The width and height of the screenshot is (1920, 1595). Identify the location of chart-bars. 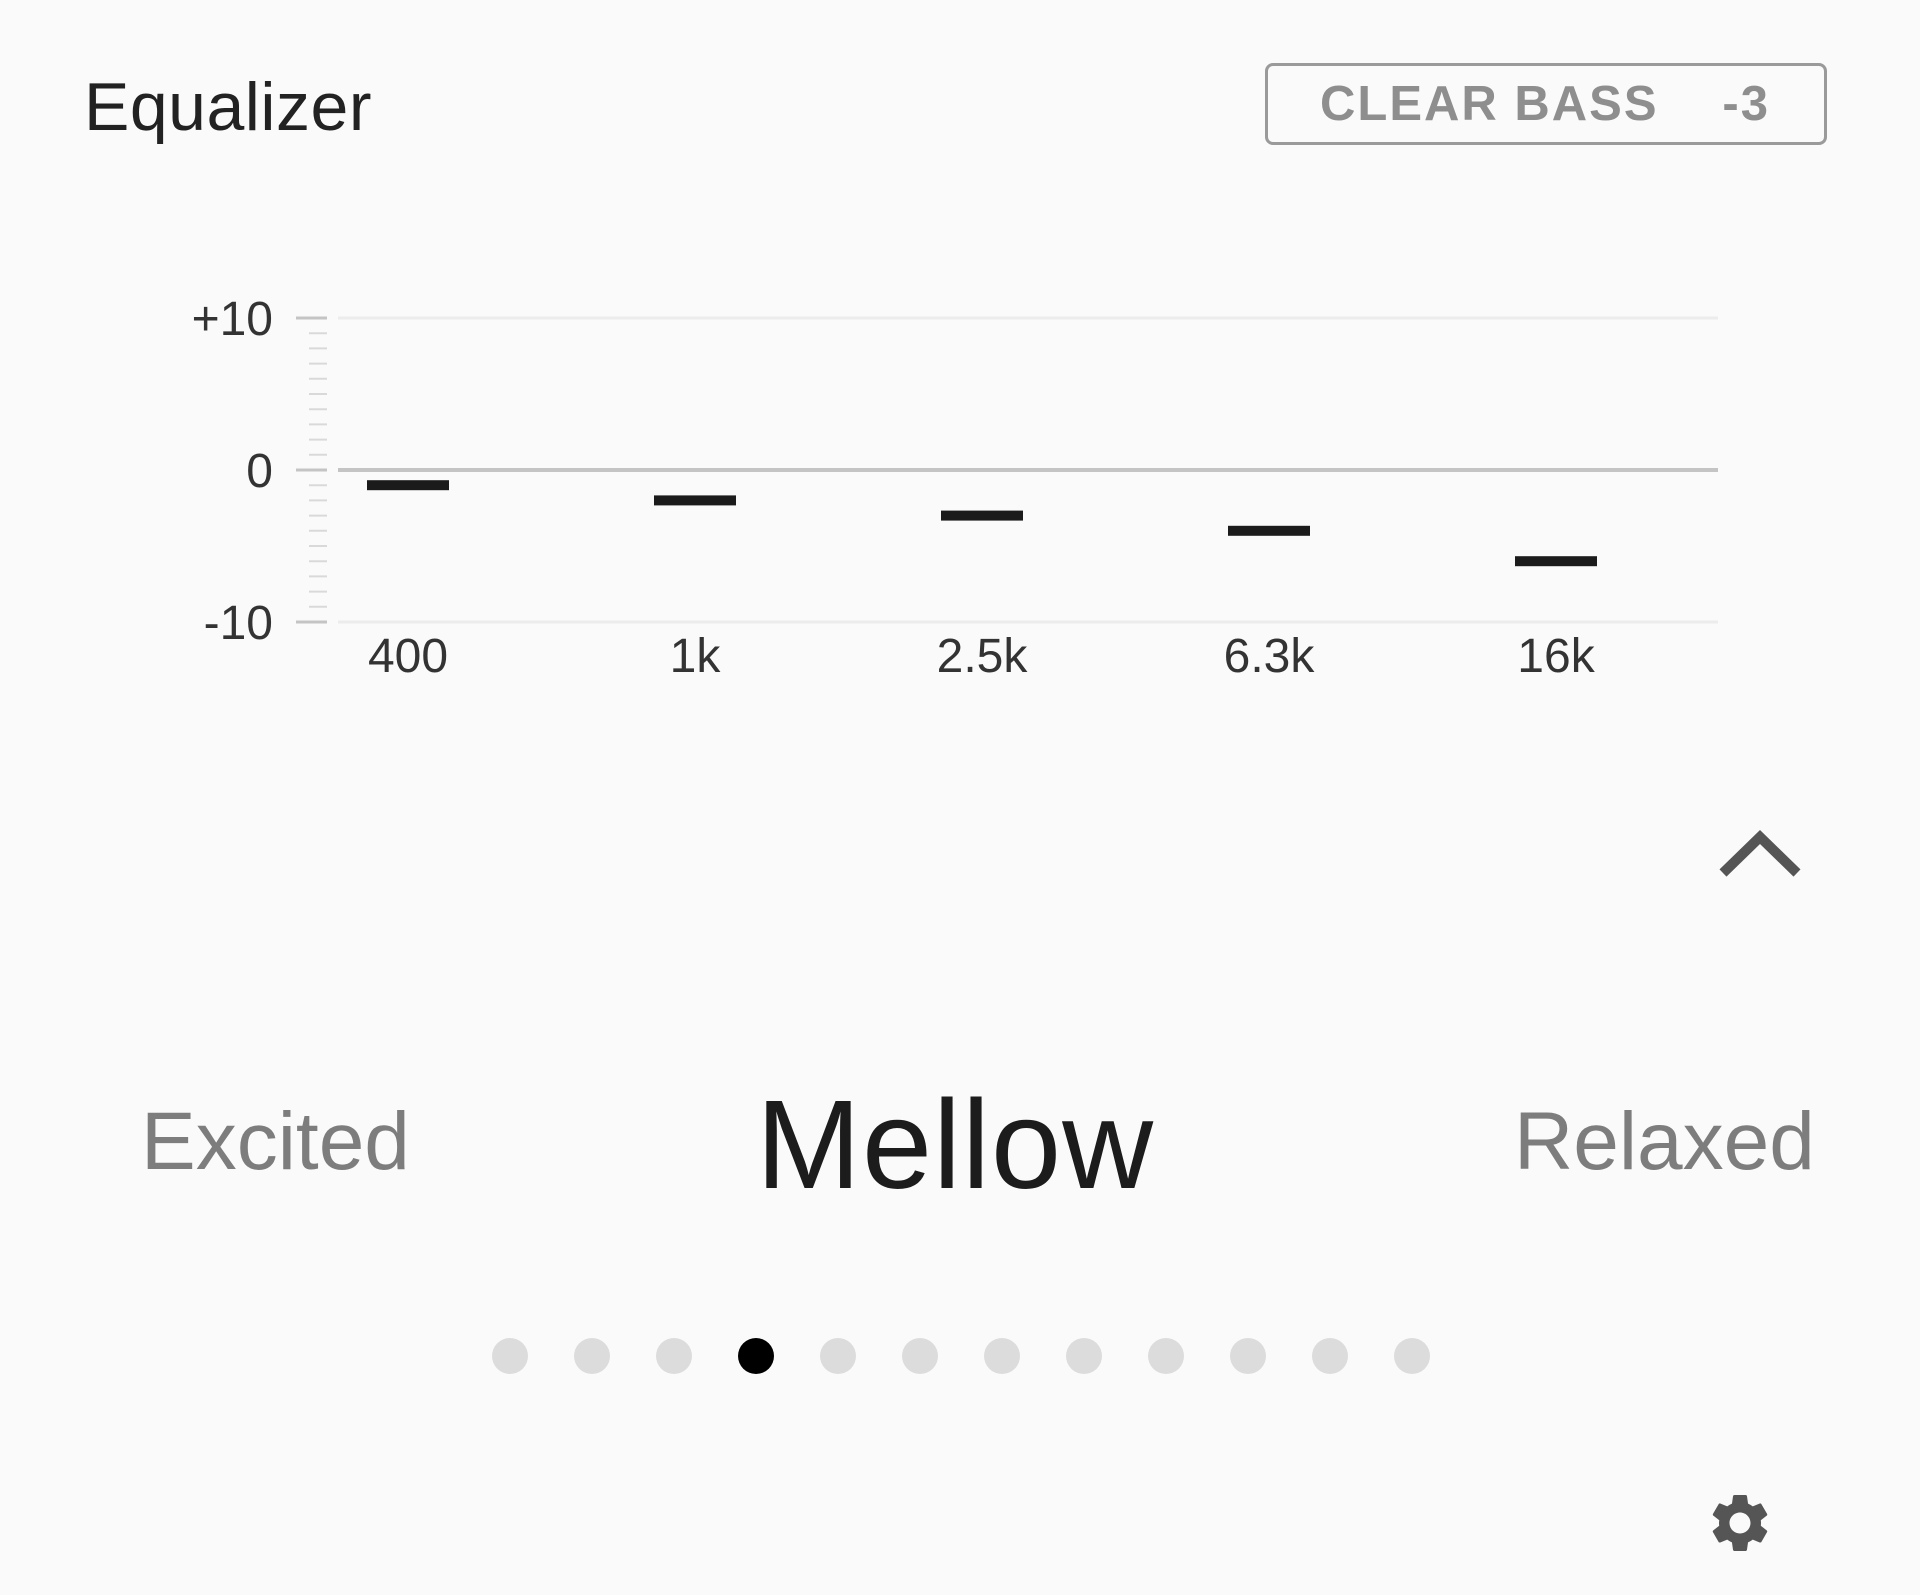
(982, 523).